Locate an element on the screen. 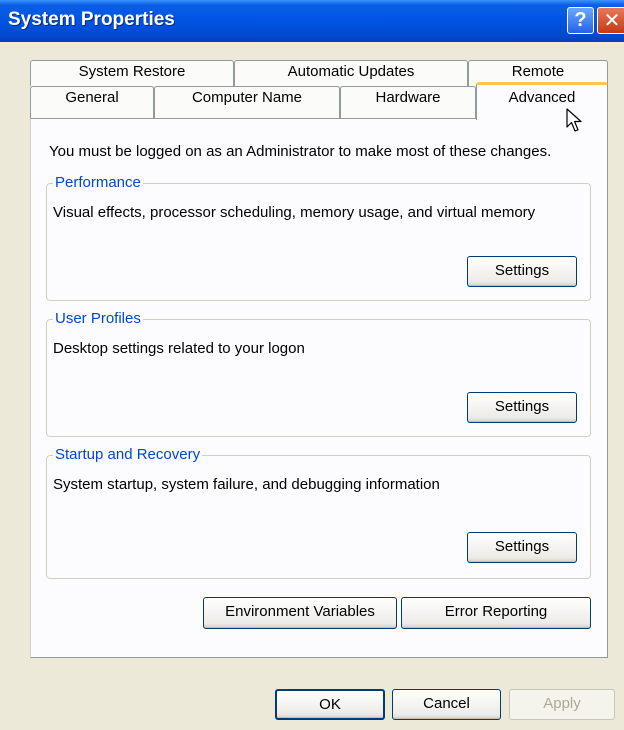  help-button: ? is located at coordinates (580, 20).